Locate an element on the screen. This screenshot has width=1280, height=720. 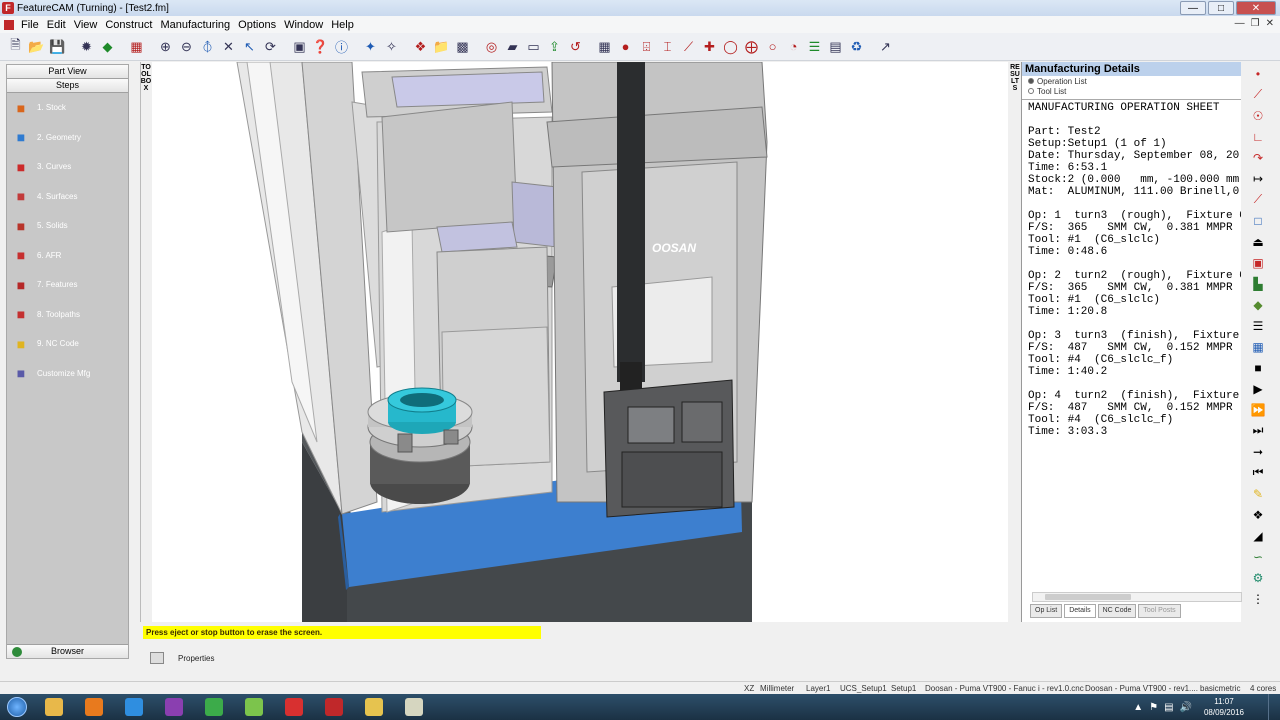
step-item: ■ 3. Curves is located at coordinates (67, 167).